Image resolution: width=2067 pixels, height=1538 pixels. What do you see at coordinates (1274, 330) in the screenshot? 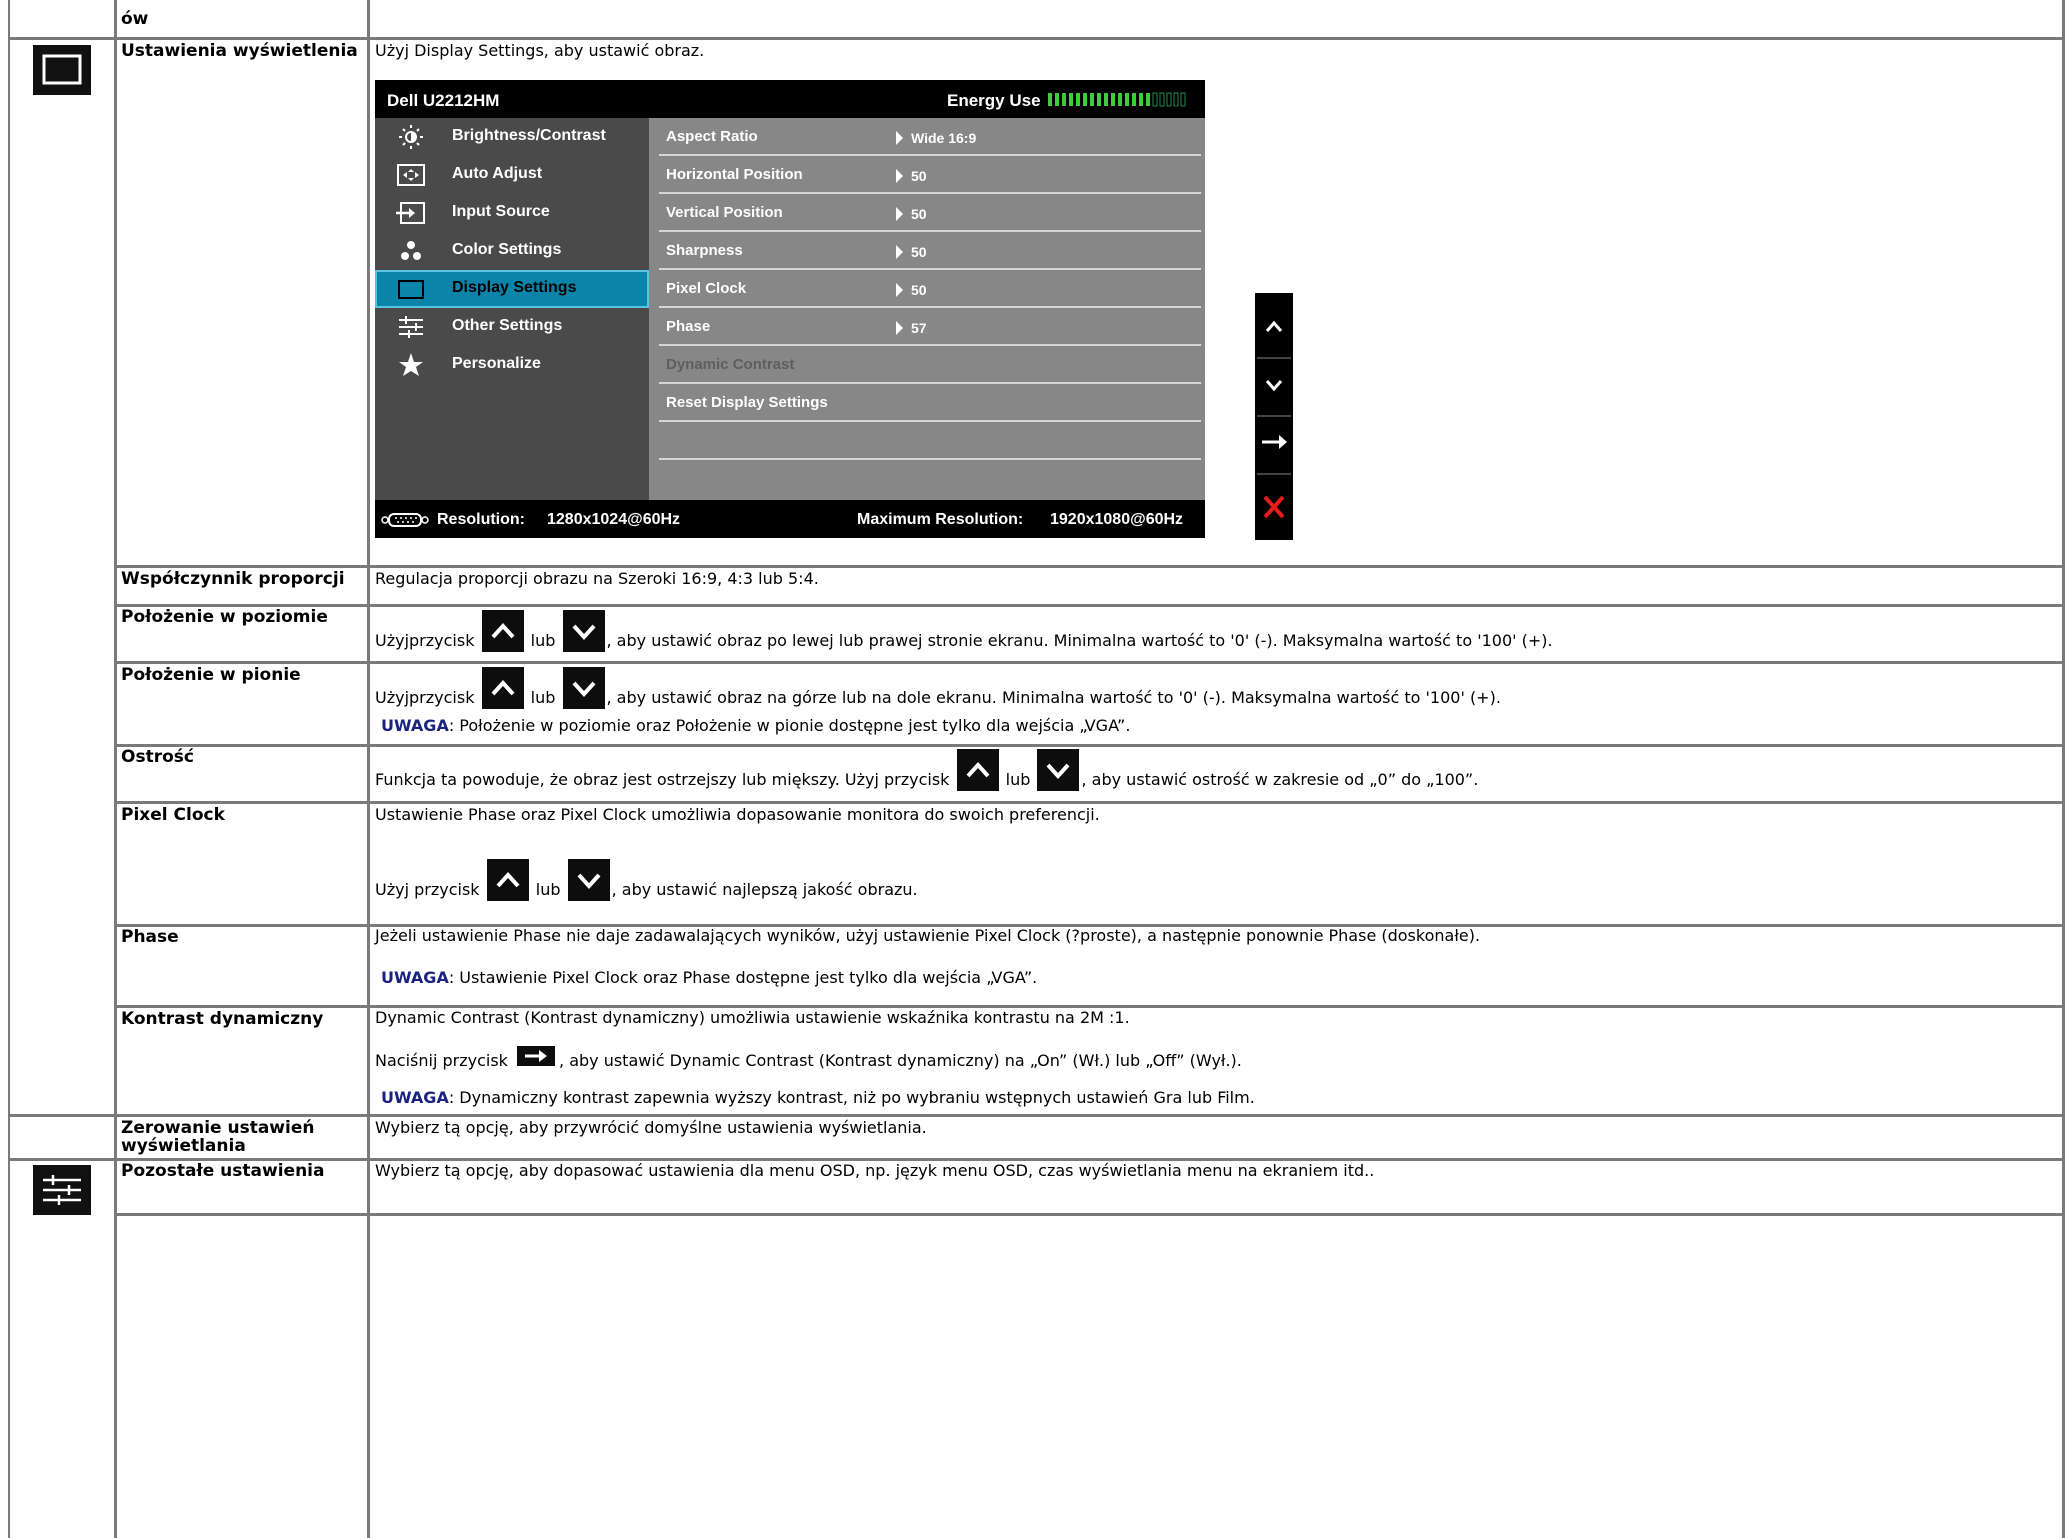
I see `up-arrow-icon` at bounding box center [1274, 330].